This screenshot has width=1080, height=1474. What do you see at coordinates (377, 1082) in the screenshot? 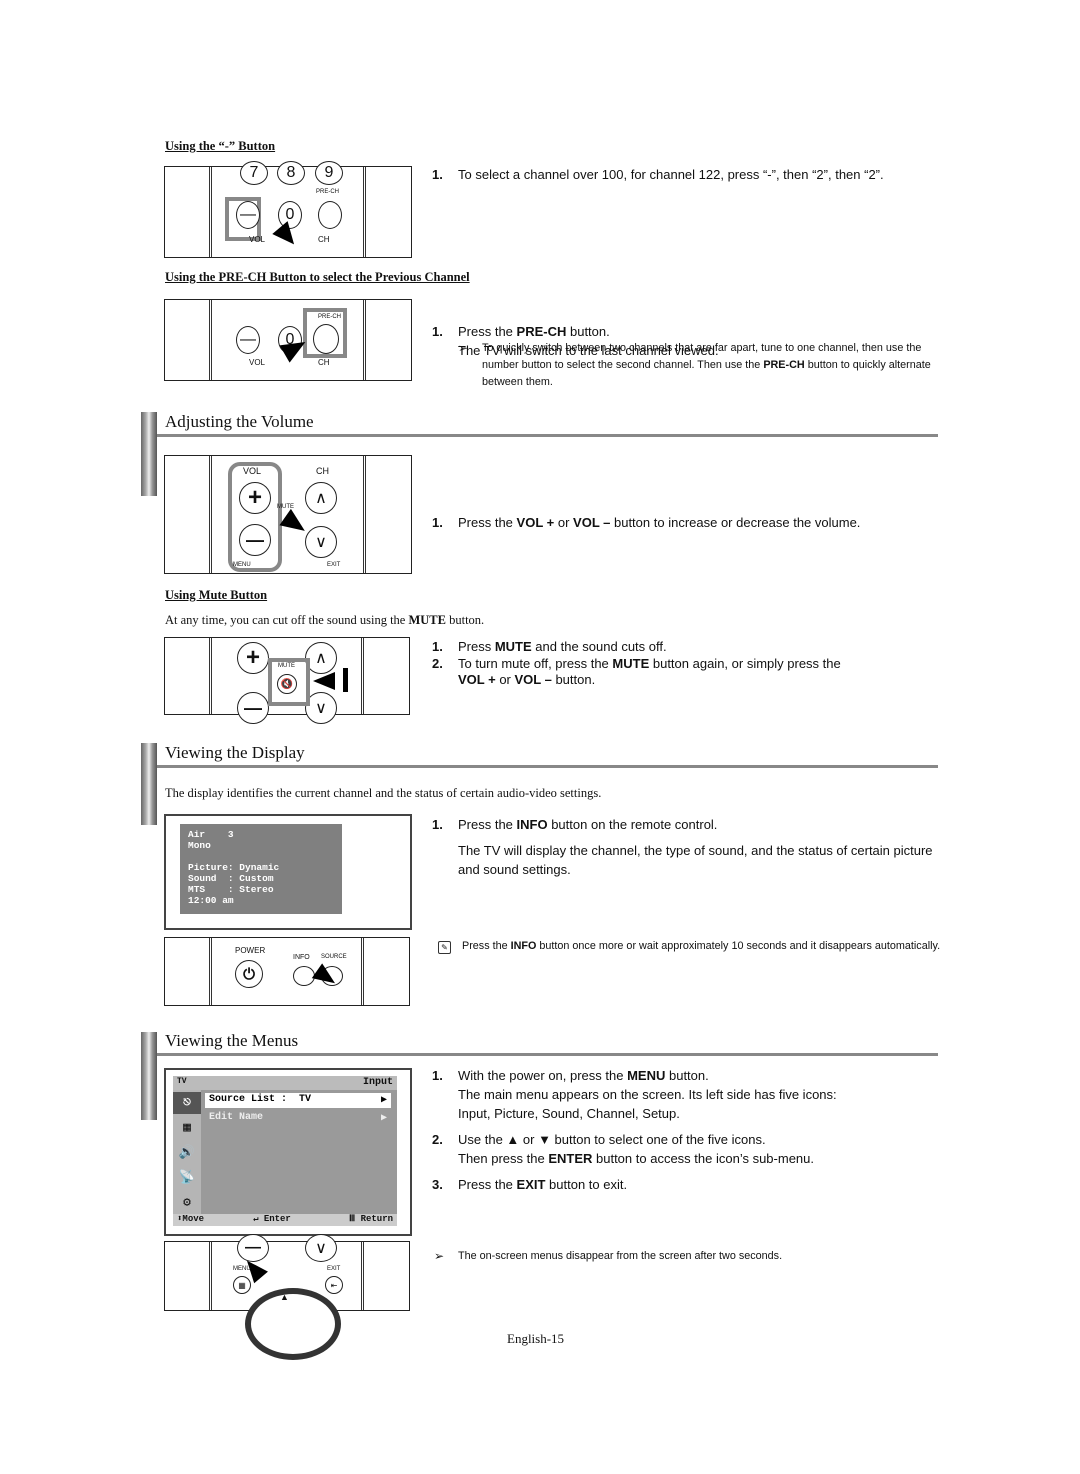
I see `menu-header-right: Input` at bounding box center [377, 1082].